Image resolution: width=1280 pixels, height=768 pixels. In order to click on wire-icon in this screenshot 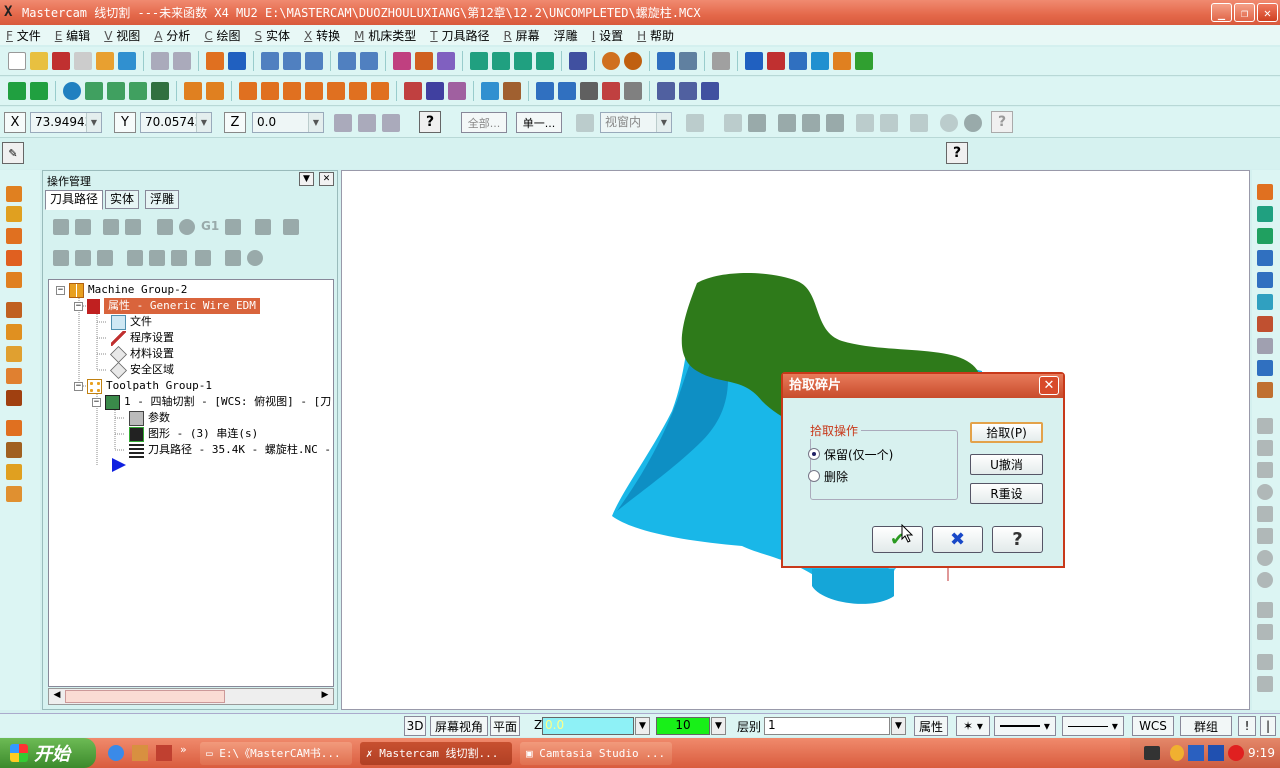, I will do `click(589, 91)`.